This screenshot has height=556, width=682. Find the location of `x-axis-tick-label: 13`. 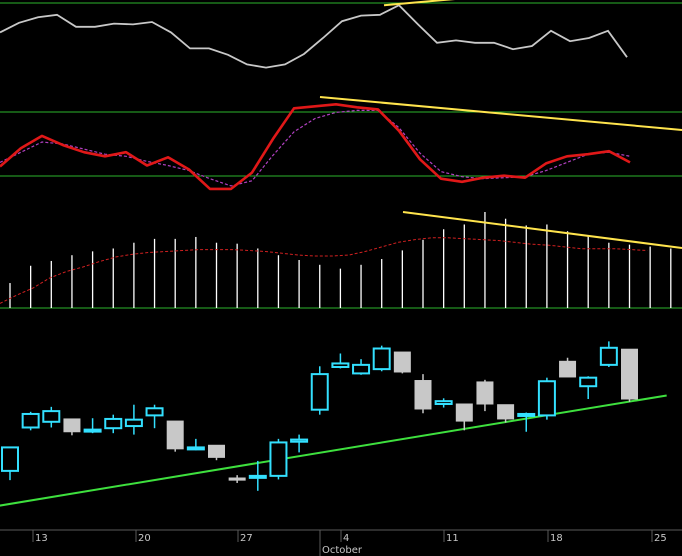

x-axis-tick-label: 13 is located at coordinates (41, 538).